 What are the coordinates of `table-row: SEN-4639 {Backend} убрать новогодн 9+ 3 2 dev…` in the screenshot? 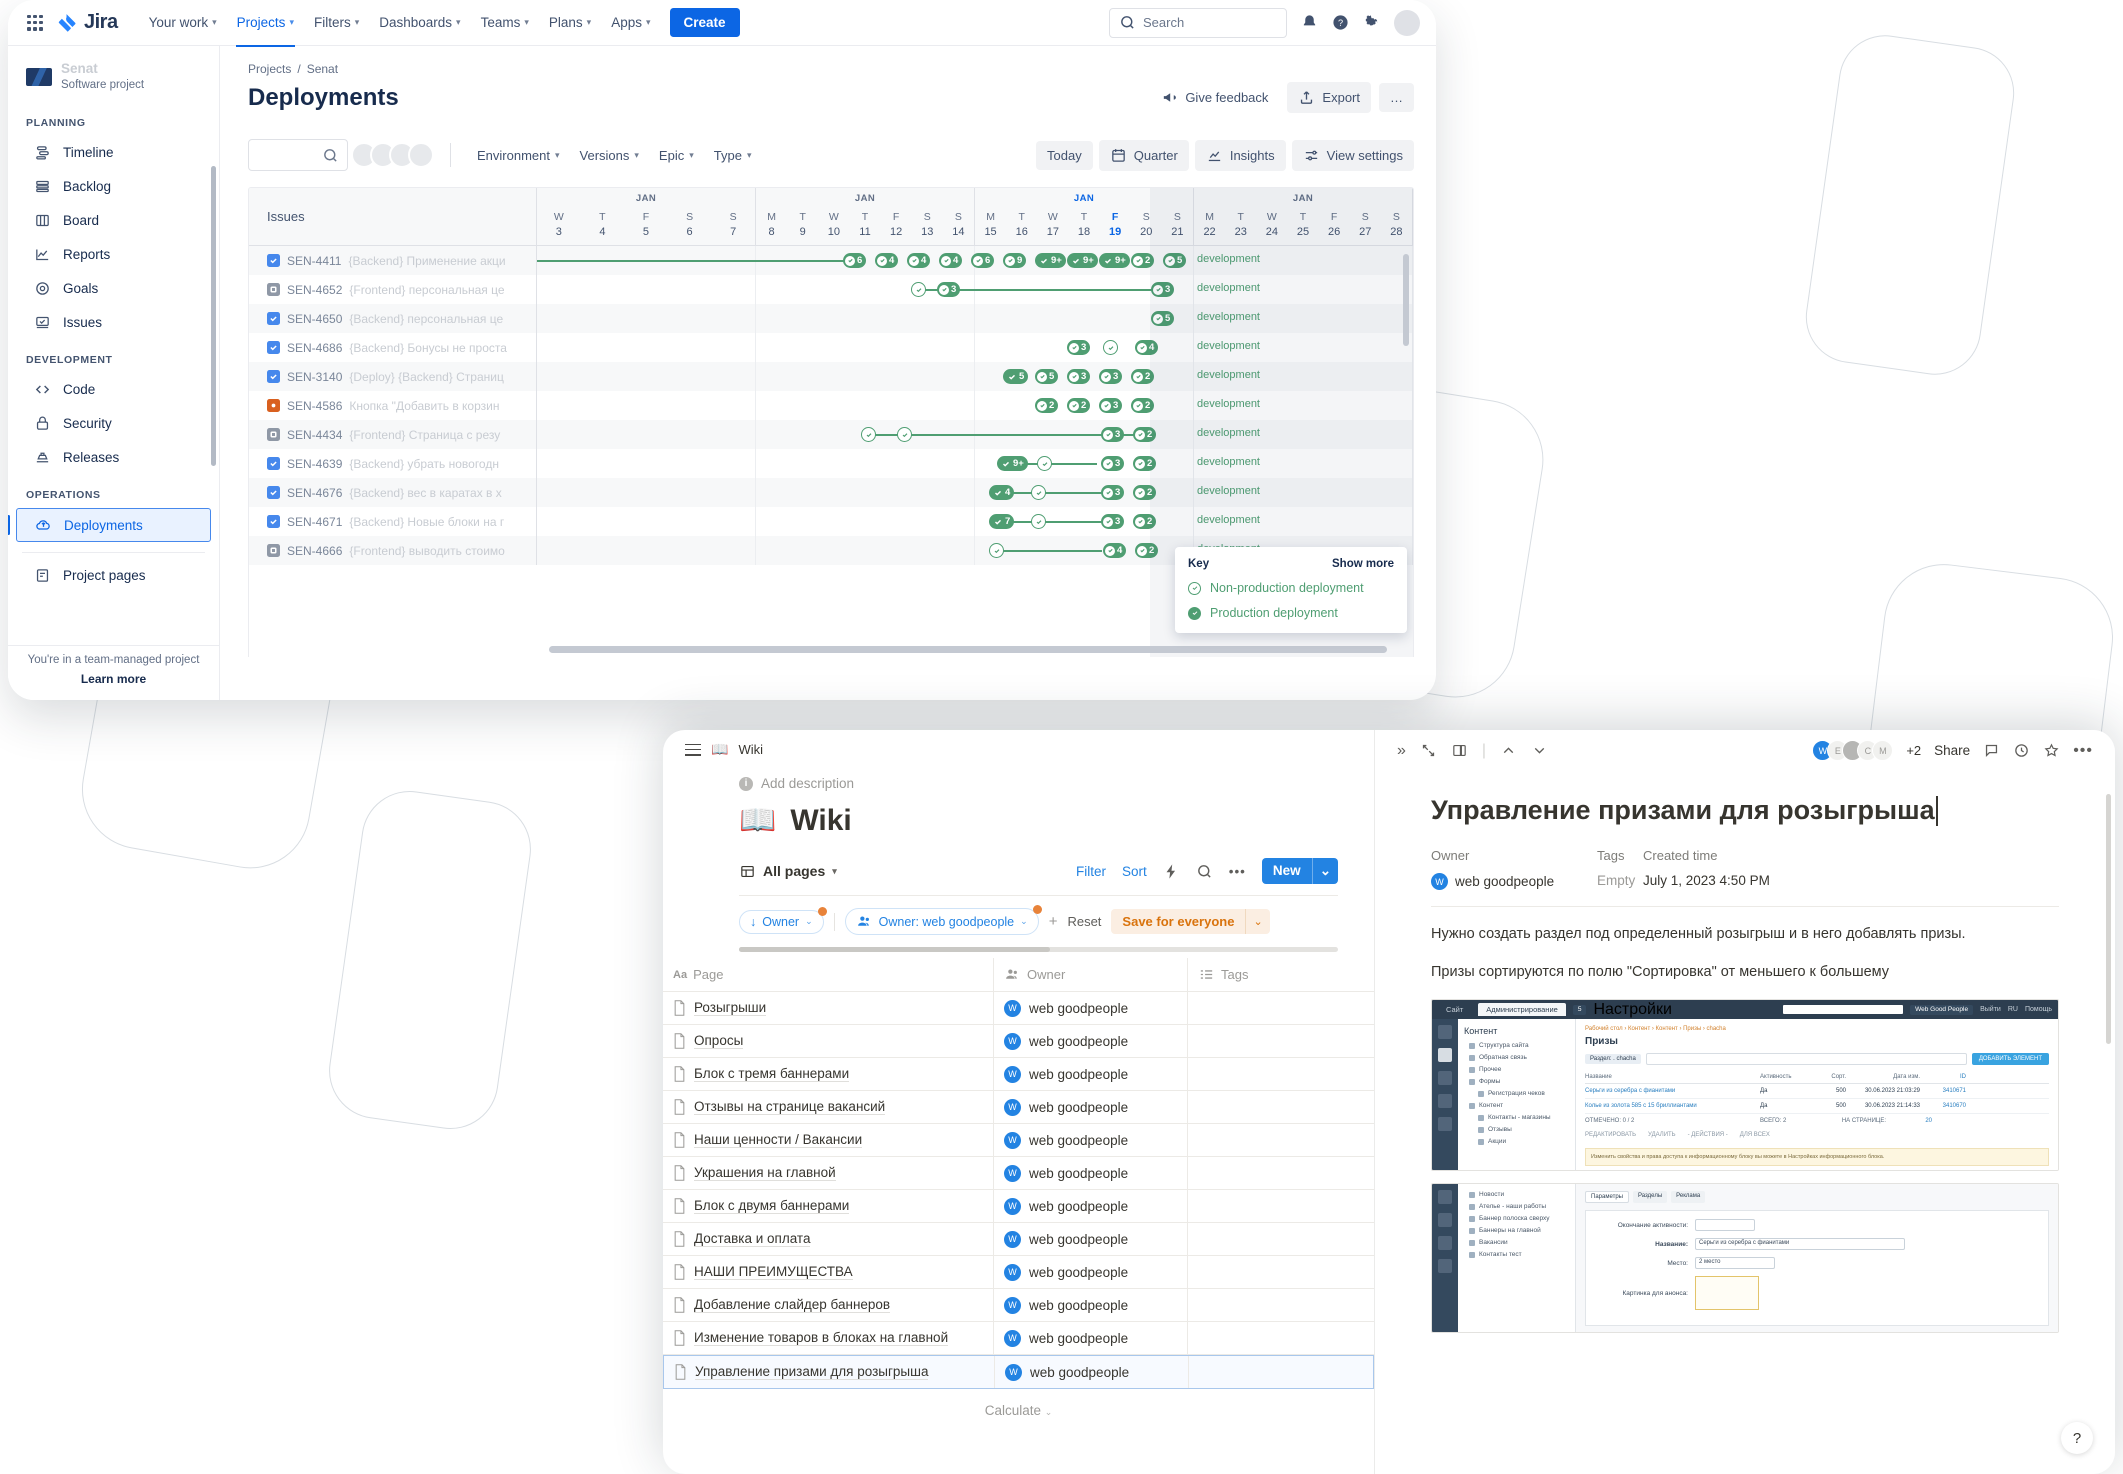 It's located at (831, 463).